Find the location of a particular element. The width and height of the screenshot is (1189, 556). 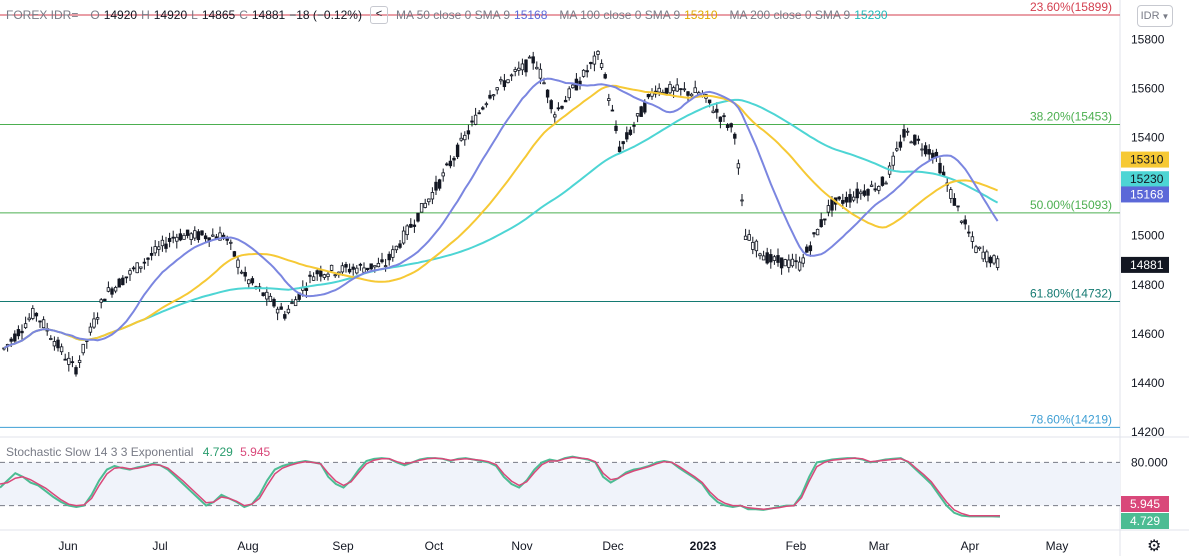

ma50-label: MA 50 close 0 SMA 9 is located at coordinates (453, 15).